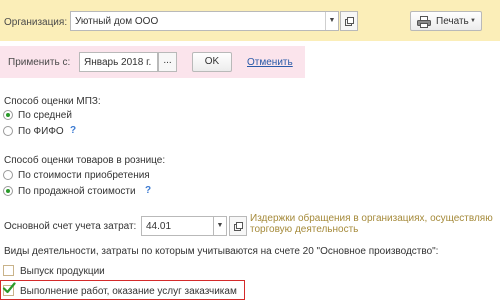 The height and width of the screenshot is (300, 500). What do you see at coordinates (77, 191) in the screenshot?
I see `retail-sale-price-label: По продажной стоимости` at bounding box center [77, 191].